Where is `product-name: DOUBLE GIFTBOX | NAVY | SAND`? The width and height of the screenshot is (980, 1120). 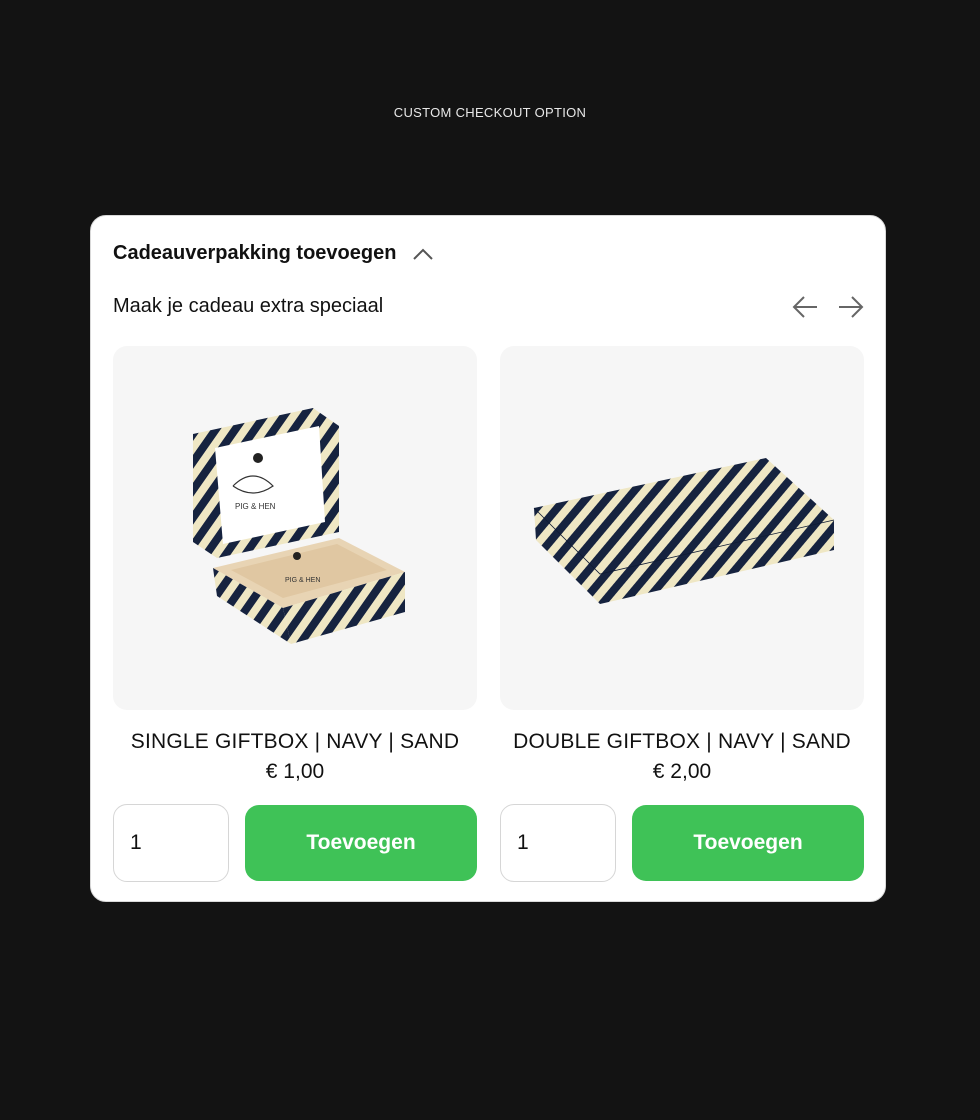
product-name: DOUBLE GIFTBOX | NAVY | SAND is located at coordinates (682, 741).